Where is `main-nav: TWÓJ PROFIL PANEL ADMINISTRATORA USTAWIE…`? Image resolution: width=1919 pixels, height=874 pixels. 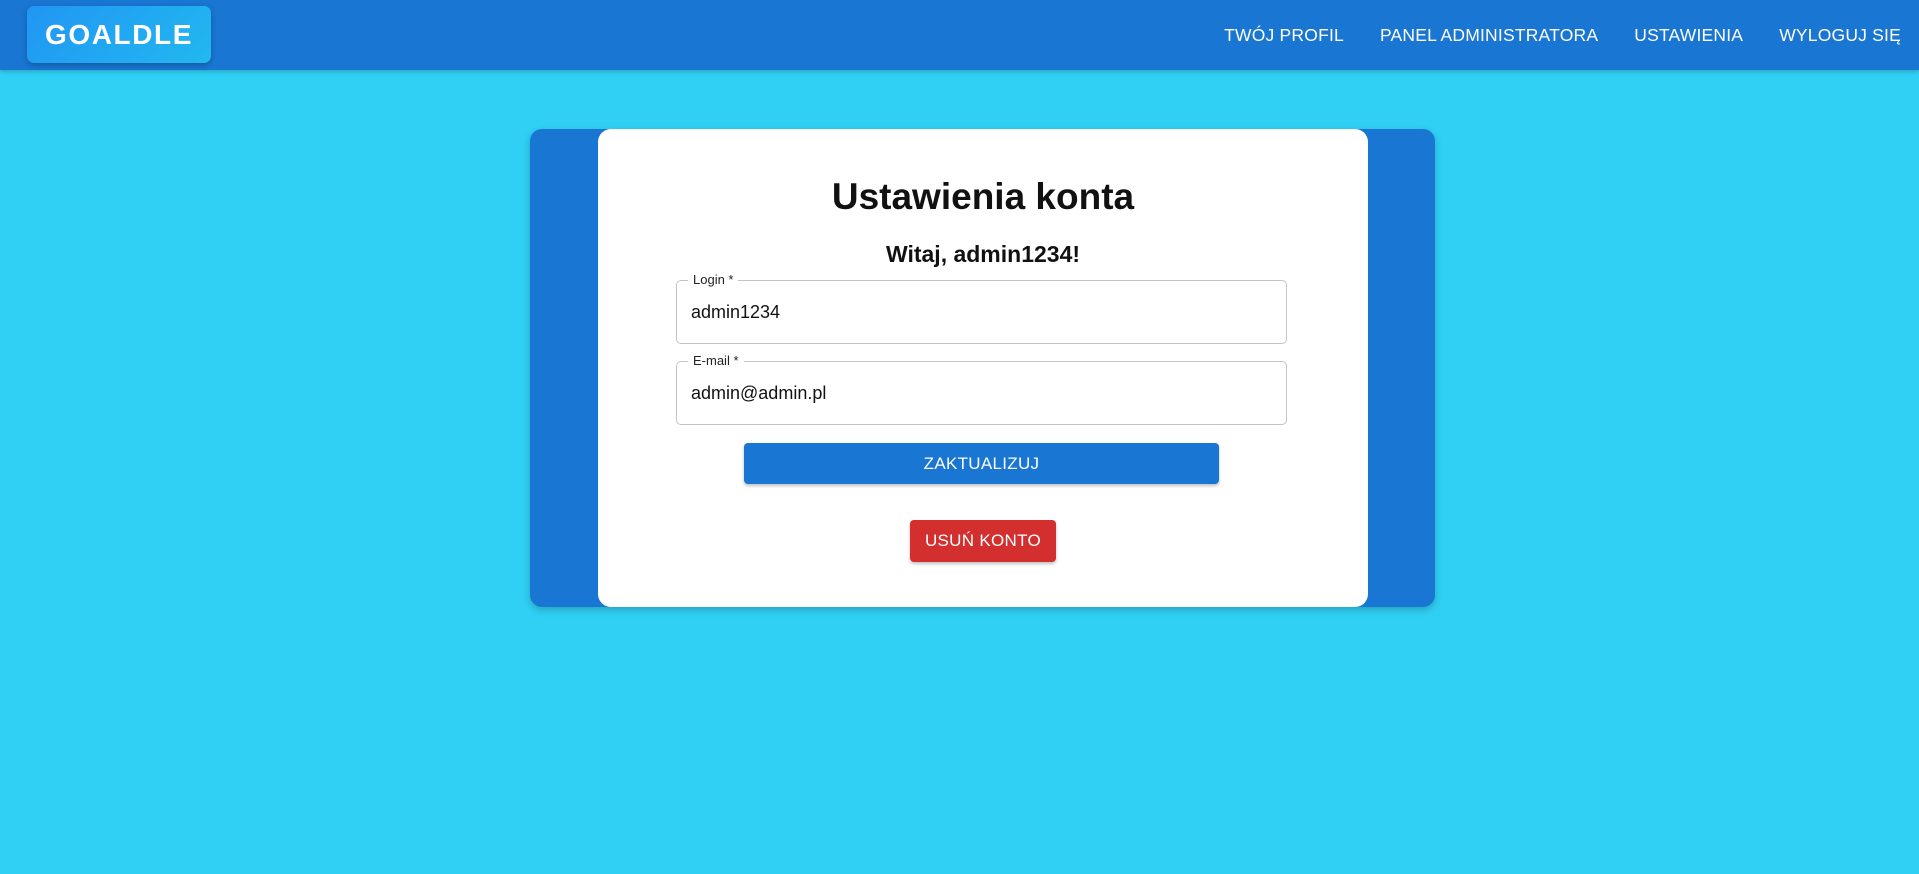 main-nav: TWÓJ PROFIL PANEL ADMINISTRATORA USTAWIE… is located at coordinates (1544, 35).